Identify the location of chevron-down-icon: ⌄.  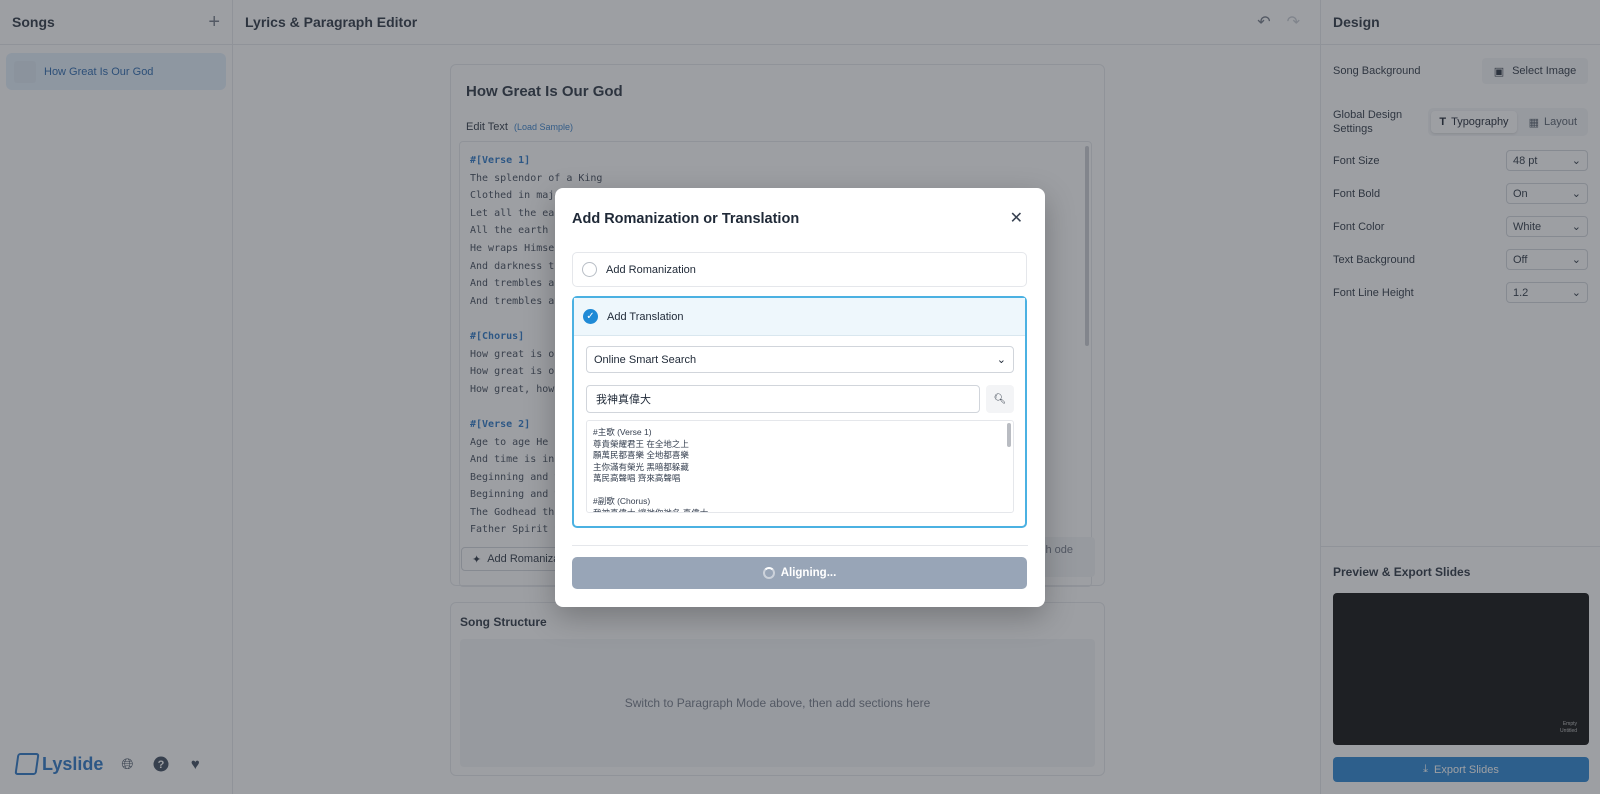
(1001, 360).